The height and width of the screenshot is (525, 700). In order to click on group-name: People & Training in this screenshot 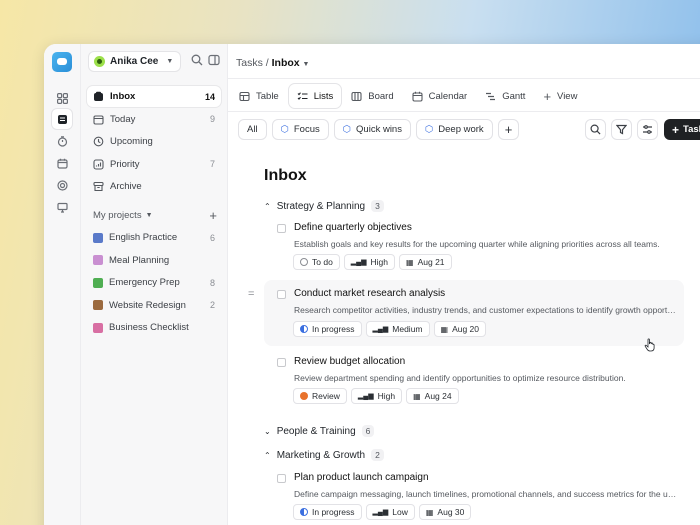, I will do `click(316, 431)`.